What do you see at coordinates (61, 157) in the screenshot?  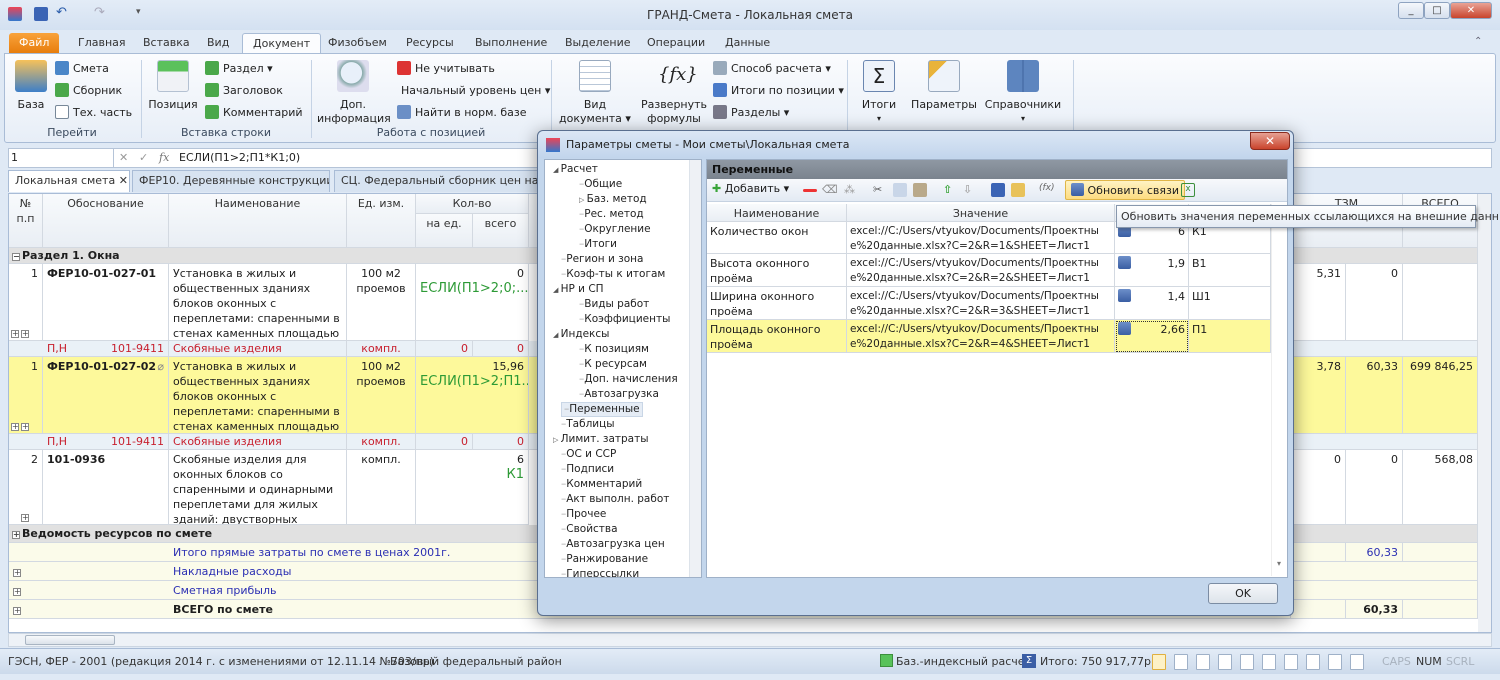 I see `cell-reference-input: 1` at bounding box center [61, 157].